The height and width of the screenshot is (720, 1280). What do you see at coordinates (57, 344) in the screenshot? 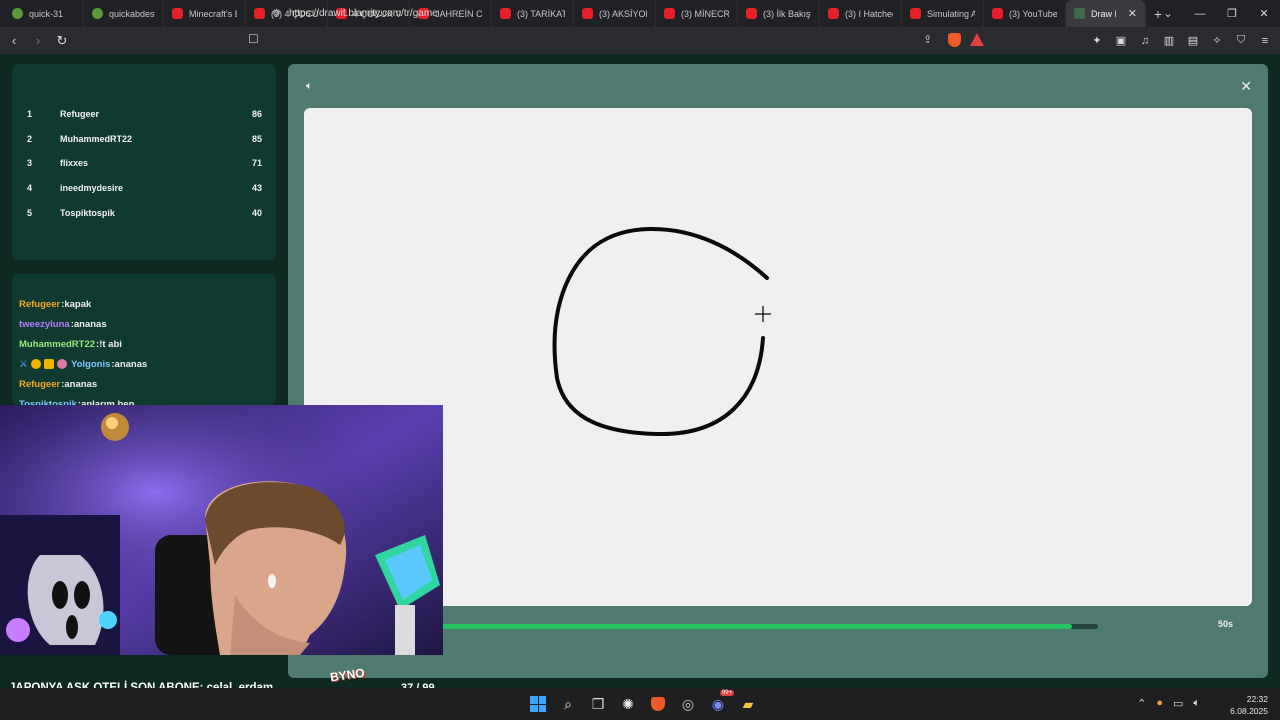
I see `chat-username: MuhammedRT22` at bounding box center [57, 344].